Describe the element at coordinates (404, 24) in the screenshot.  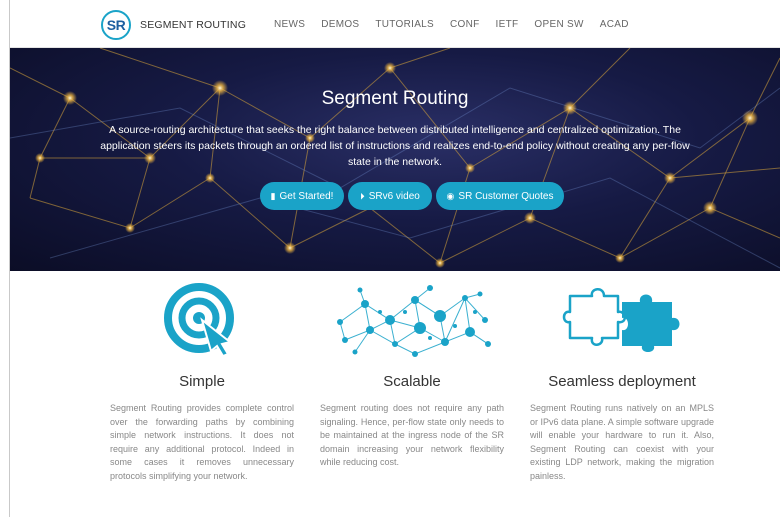
I see `nav-tutorials: TUTORIALS` at that location.